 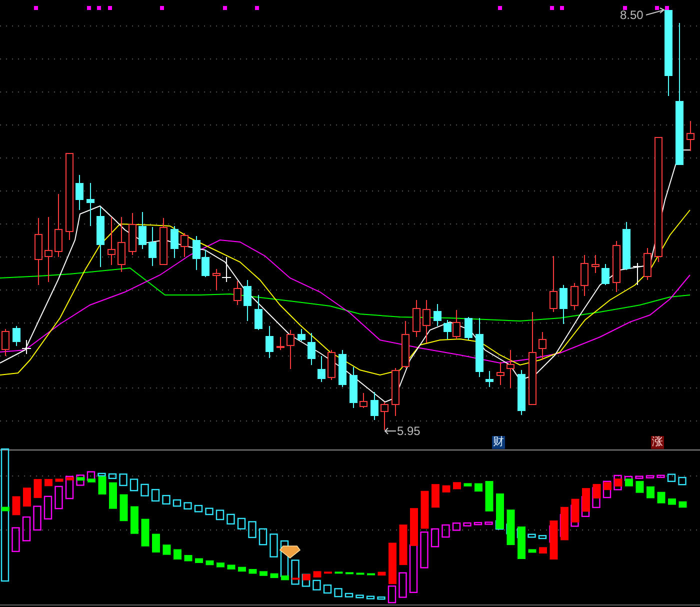 What do you see at coordinates (290, 552) in the screenshot?
I see `diamond-icon` at bounding box center [290, 552].